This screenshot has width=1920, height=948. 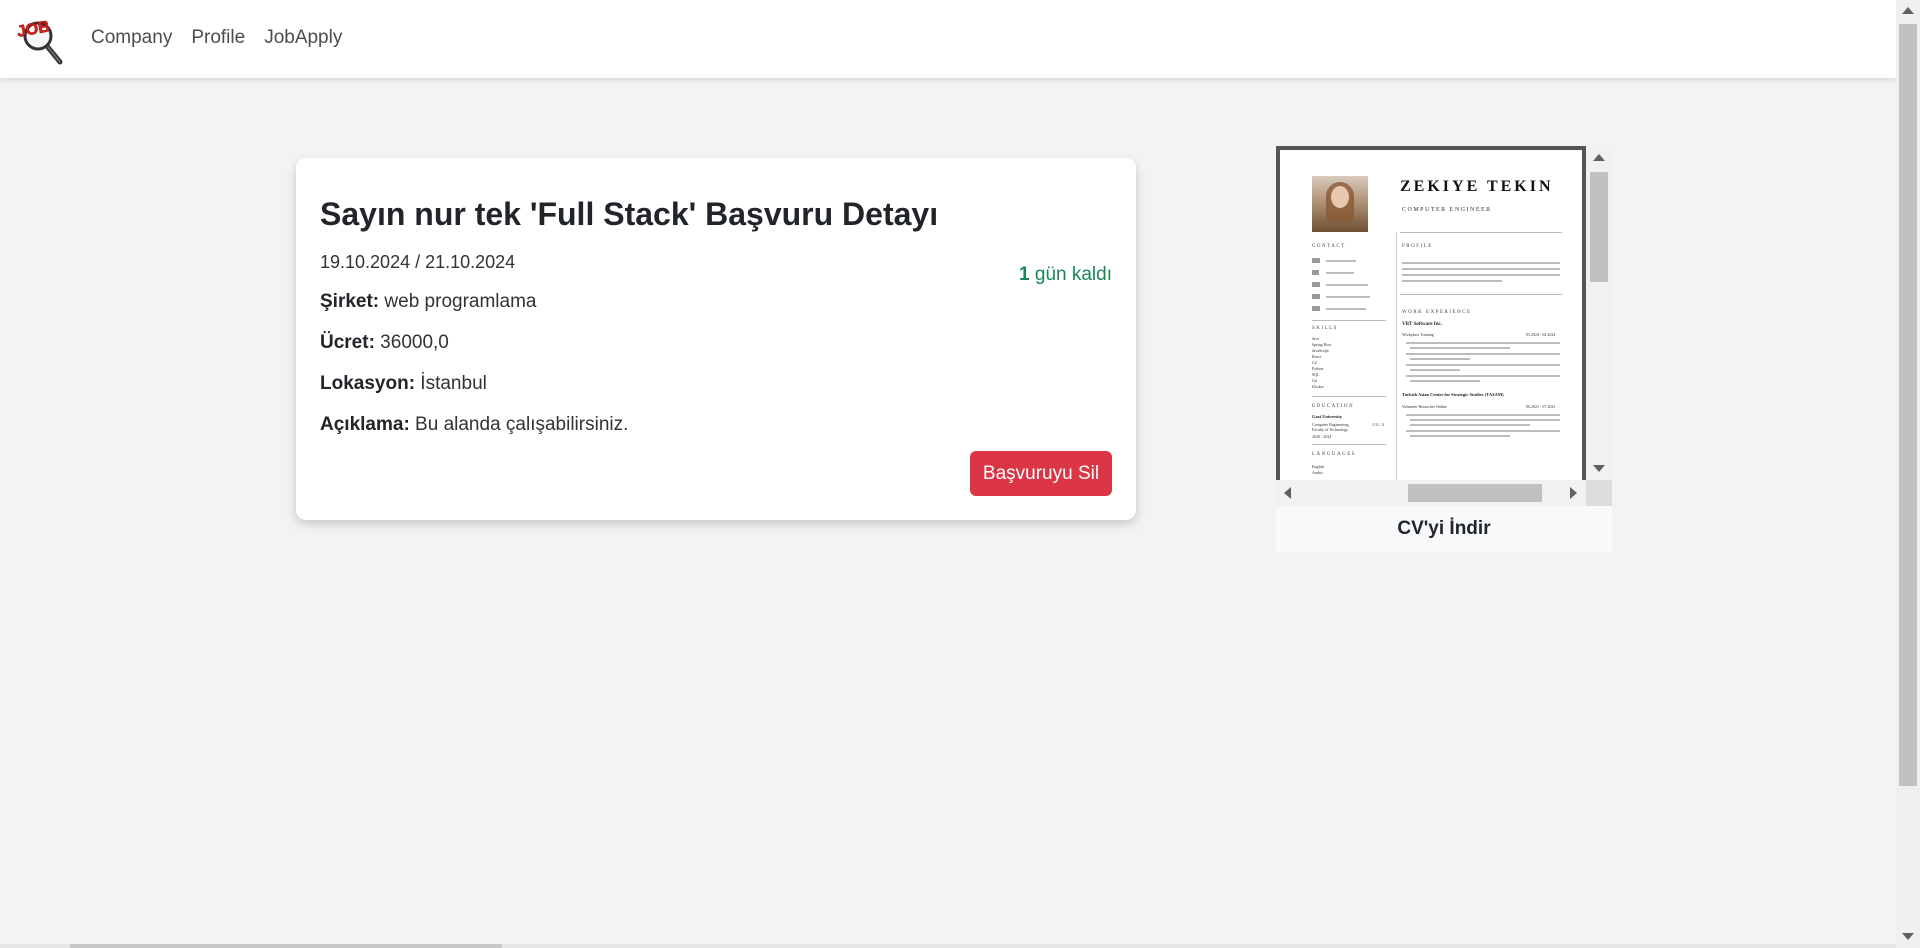 What do you see at coordinates (451, 383) in the screenshot?
I see `field-location-value: İstanbul` at bounding box center [451, 383].